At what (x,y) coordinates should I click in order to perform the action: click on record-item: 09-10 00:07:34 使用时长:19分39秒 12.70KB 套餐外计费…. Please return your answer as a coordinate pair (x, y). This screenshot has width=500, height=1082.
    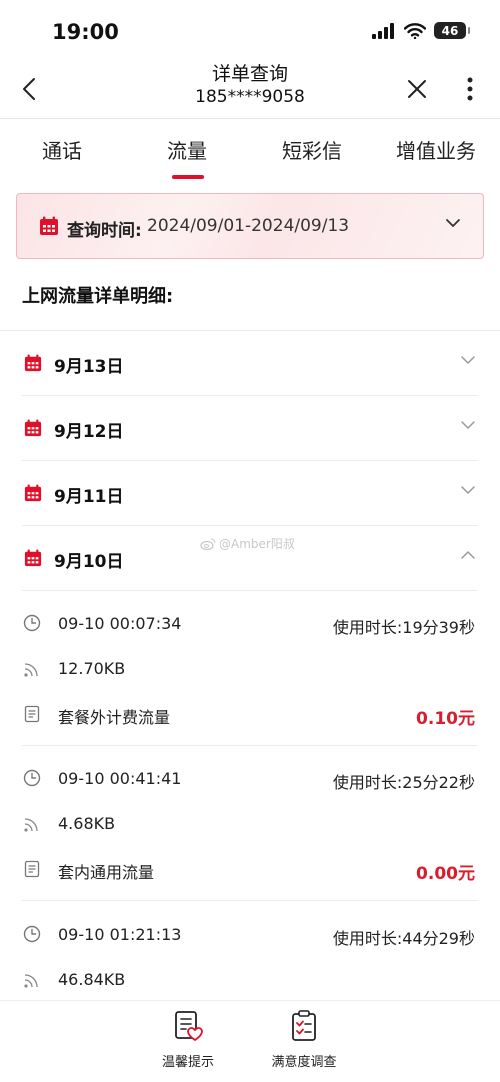
    Looking at the image, I should click on (250, 668).